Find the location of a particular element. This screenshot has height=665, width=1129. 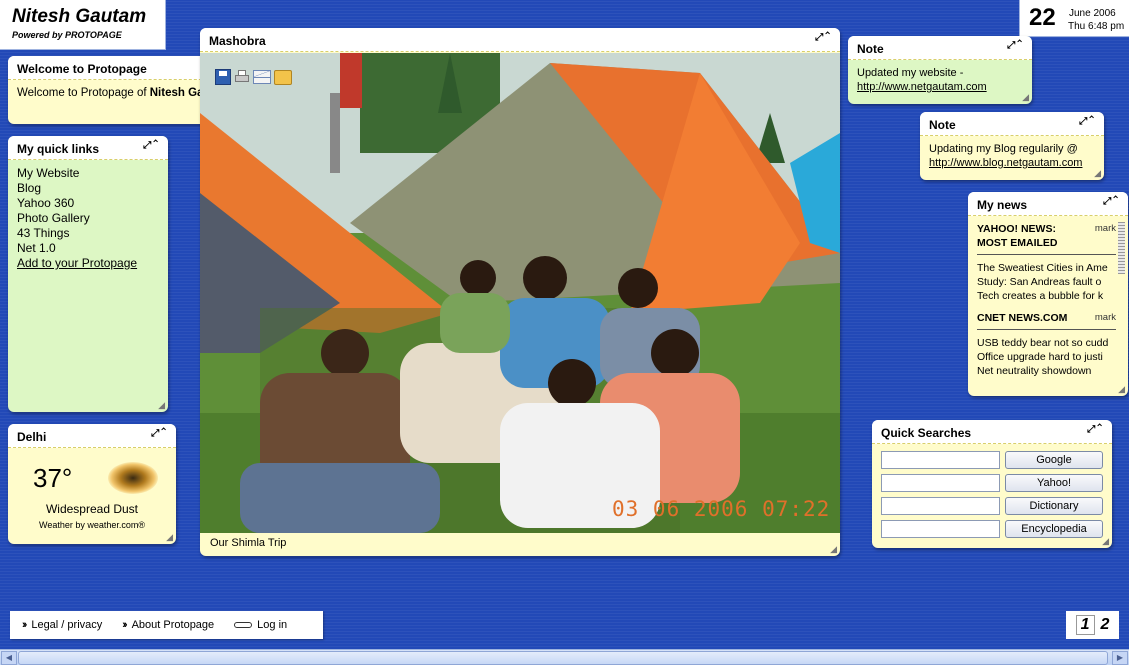

news-item: Net neutrality showdown is located at coordinates (1046, 371).